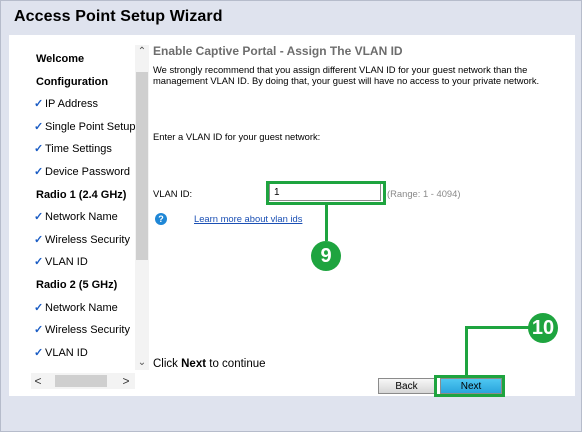  I want to click on help-icon: ?, so click(161, 219).